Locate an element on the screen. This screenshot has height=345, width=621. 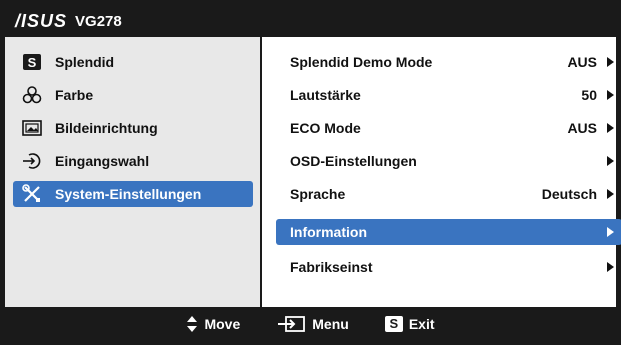
s-key-icon: S is located at coordinates (393, 323).